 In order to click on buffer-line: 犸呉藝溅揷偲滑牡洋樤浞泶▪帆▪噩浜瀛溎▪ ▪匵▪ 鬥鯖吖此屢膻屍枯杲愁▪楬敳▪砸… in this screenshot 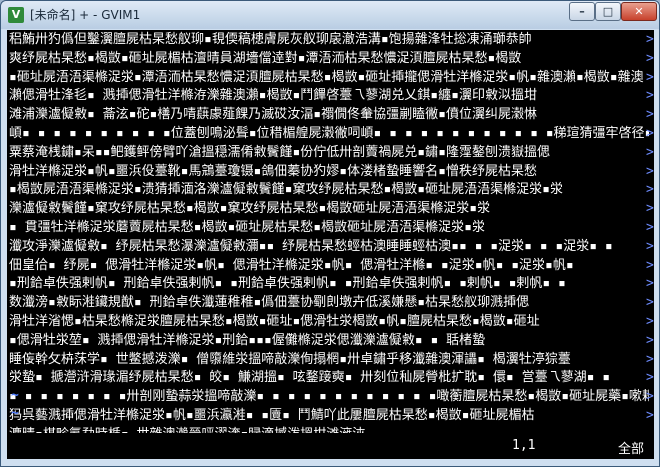, I will do `click(272, 415)`.